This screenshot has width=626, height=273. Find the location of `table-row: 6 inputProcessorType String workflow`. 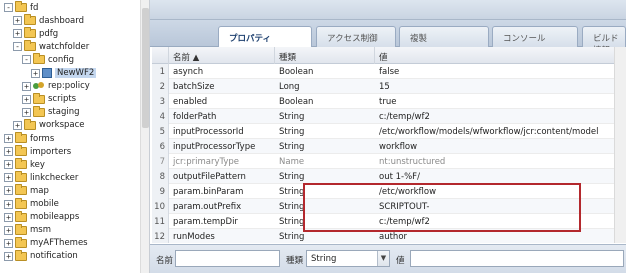

table-row: 6 inputProcessorType String workflow is located at coordinates (389, 146).